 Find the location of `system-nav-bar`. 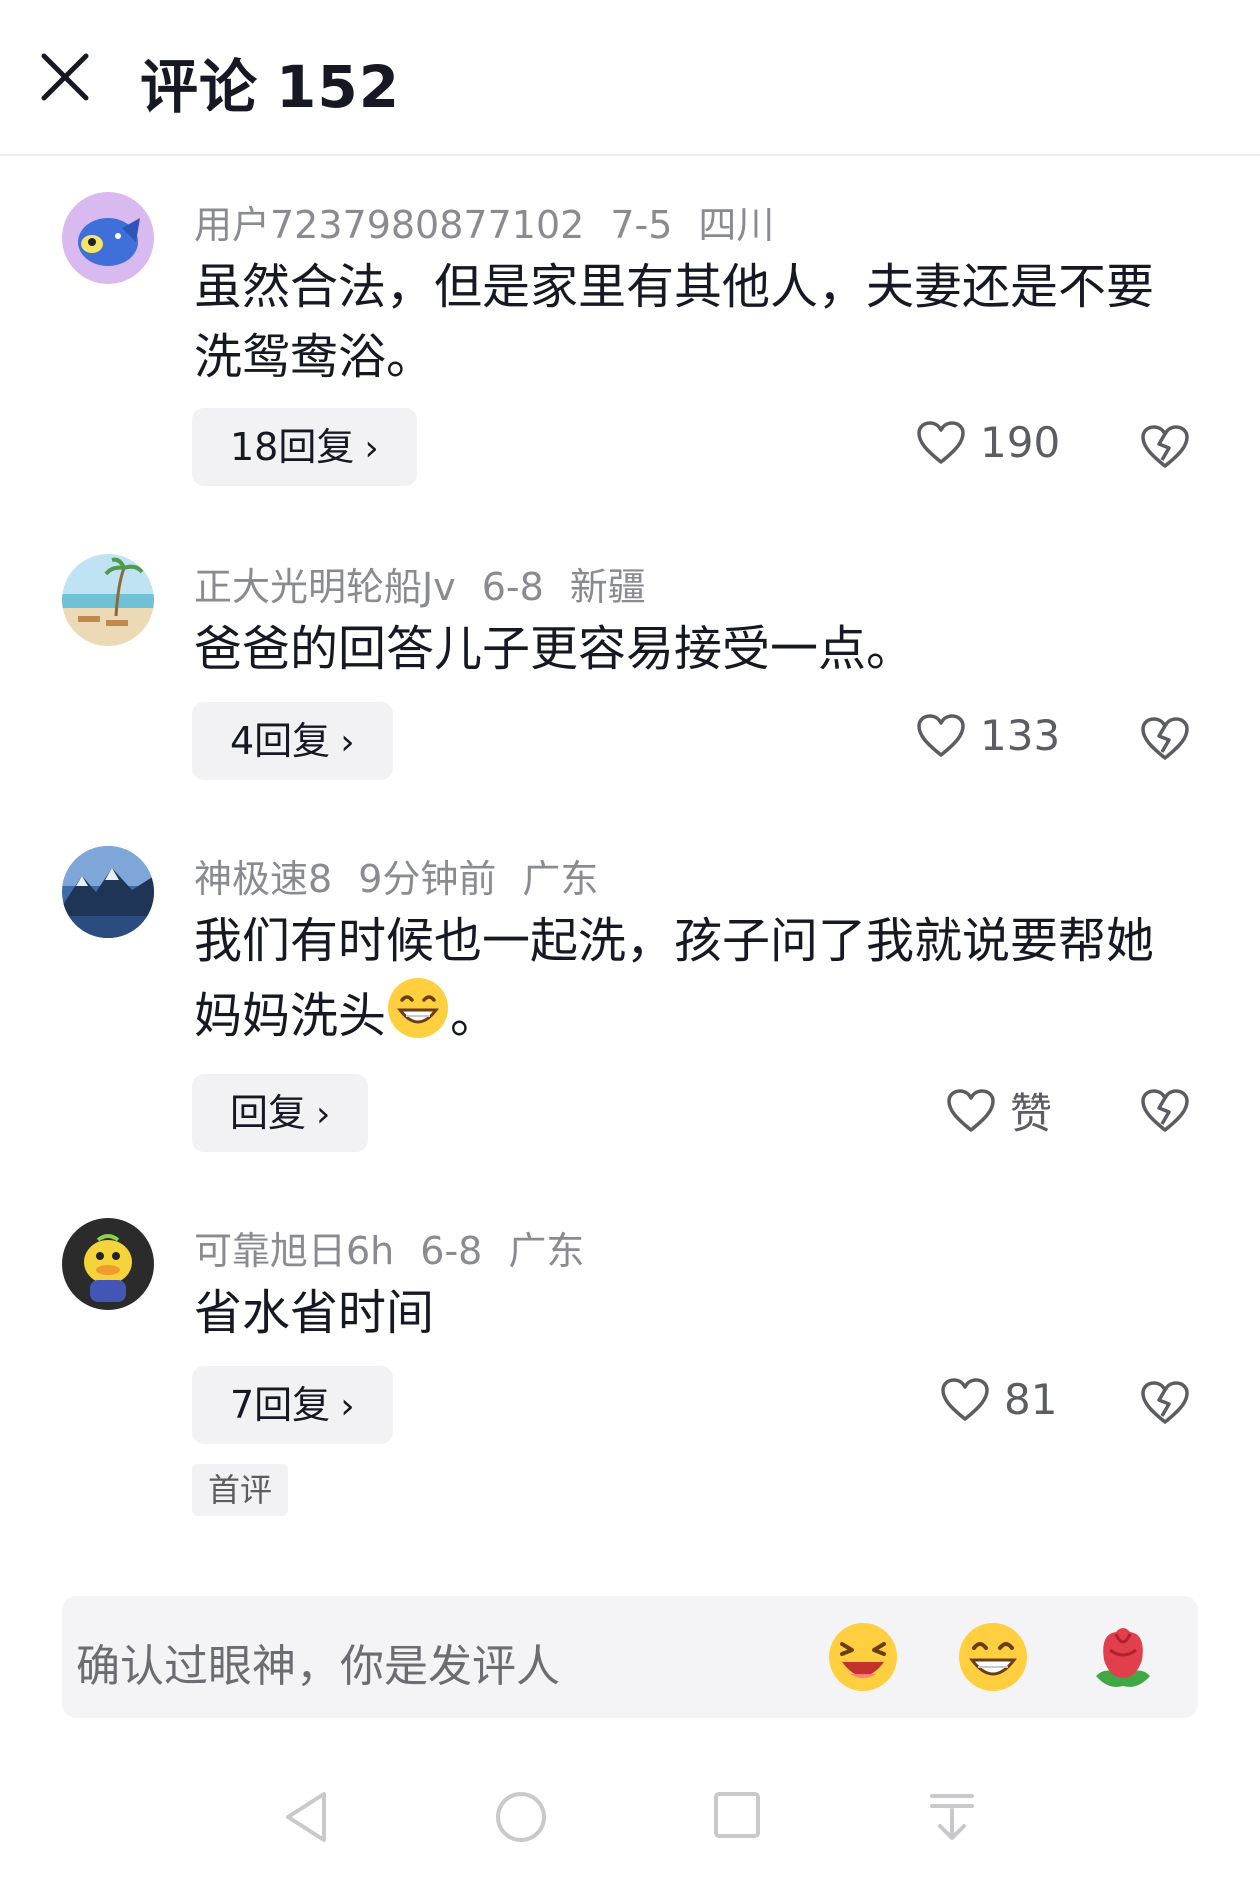

system-nav-bar is located at coordinates (630, 1819).